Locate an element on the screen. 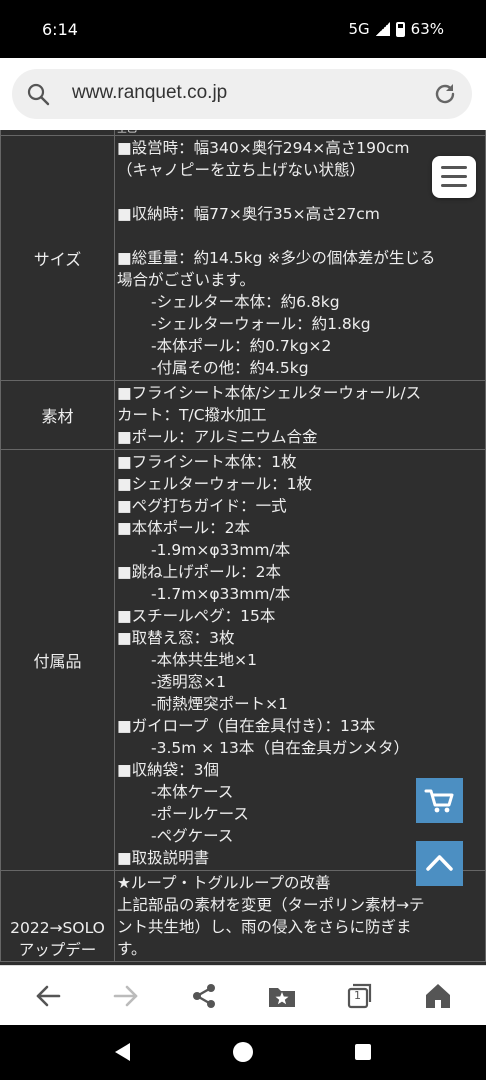 The image size is (486, 1080). spec-key-material: 素材 is located at coordinates (57, 415).